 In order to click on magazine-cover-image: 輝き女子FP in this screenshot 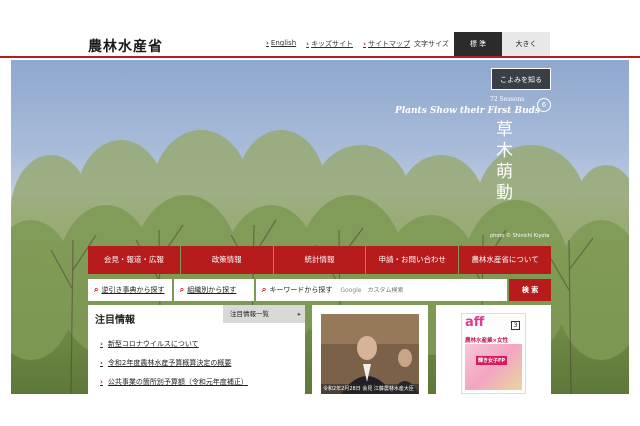, I will do `click(493, 367)`.